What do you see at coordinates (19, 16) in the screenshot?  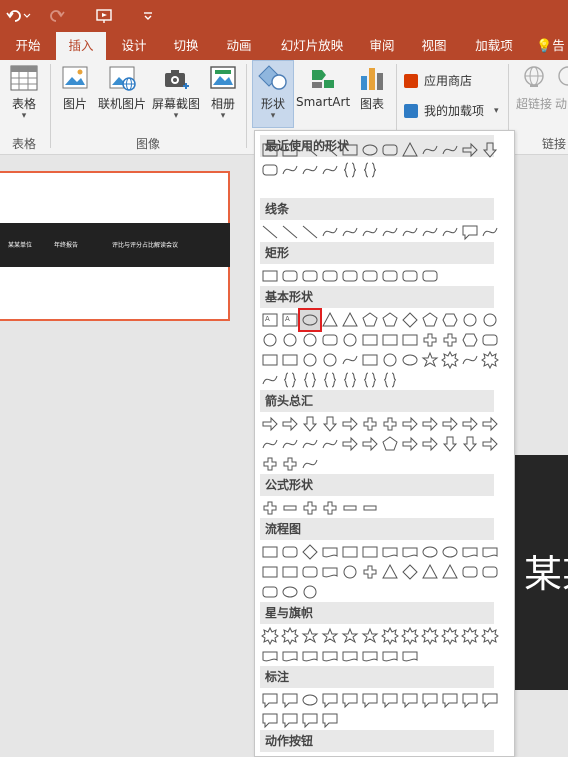 I see `undo-icon` at bounding box center [19, 16].